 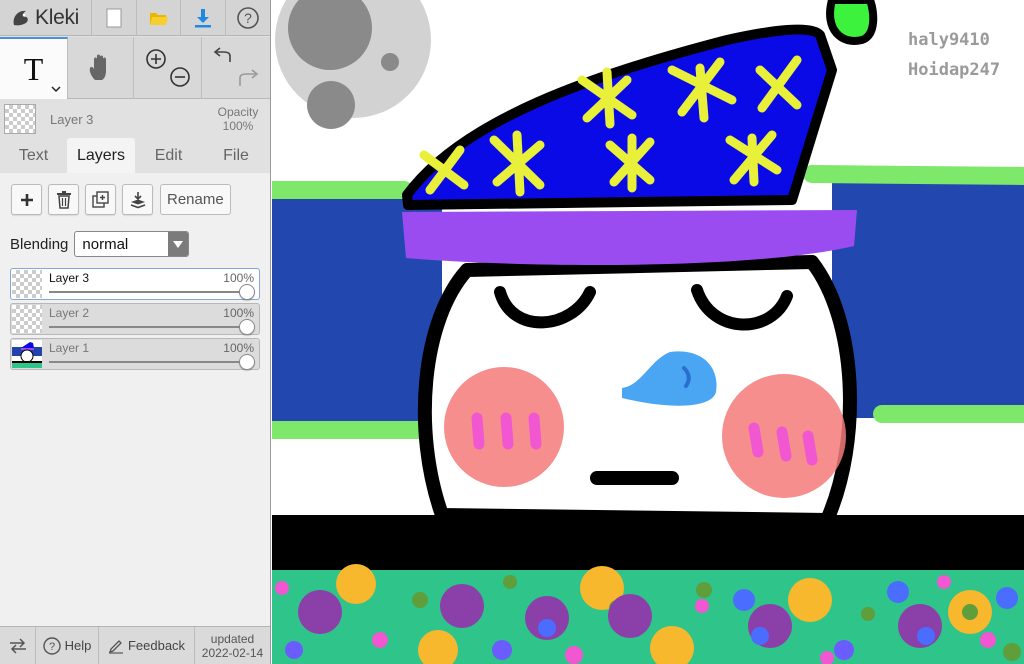 I want to click on kleki-bird-icon, so click(x=20, y=18).